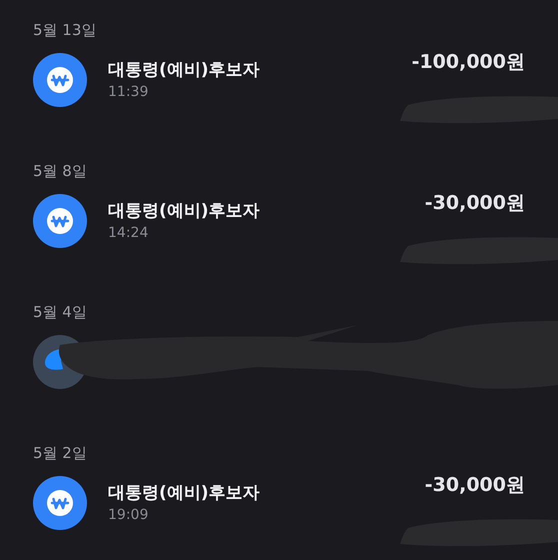  What do you see at coordinates (64, 30) in the screenshot?
I see `date-header: 5월 13일` at bounding box center [64, 30].